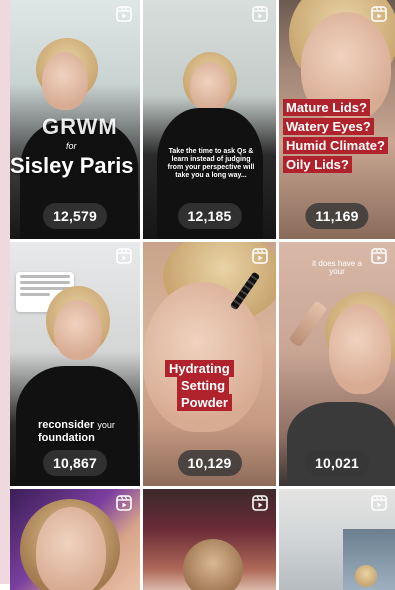 This screenshot has width=395, height=590. What do you see at coordinates (337, 463) in the screenshot?
I see `view-count-badge: 10,021` at bounding box center [337, 463].